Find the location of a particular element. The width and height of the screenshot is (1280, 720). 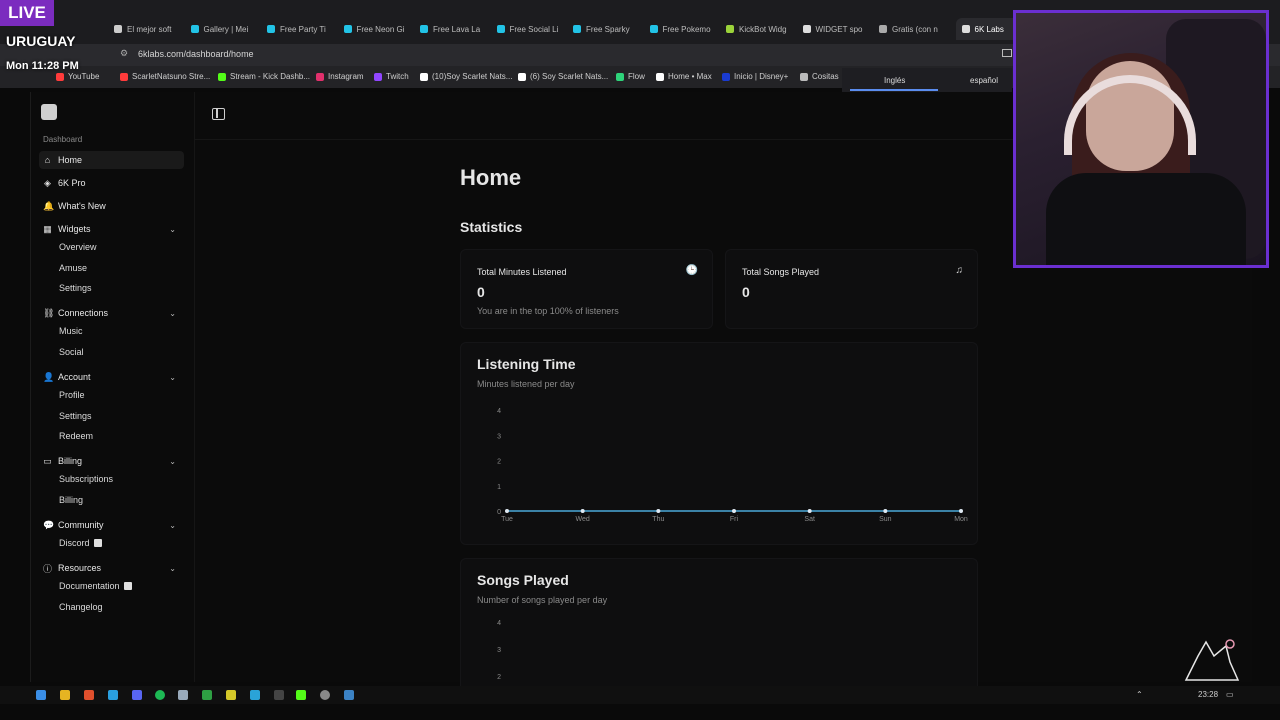

browser-tab: Free Sparky is located at coordinates (607, 29).